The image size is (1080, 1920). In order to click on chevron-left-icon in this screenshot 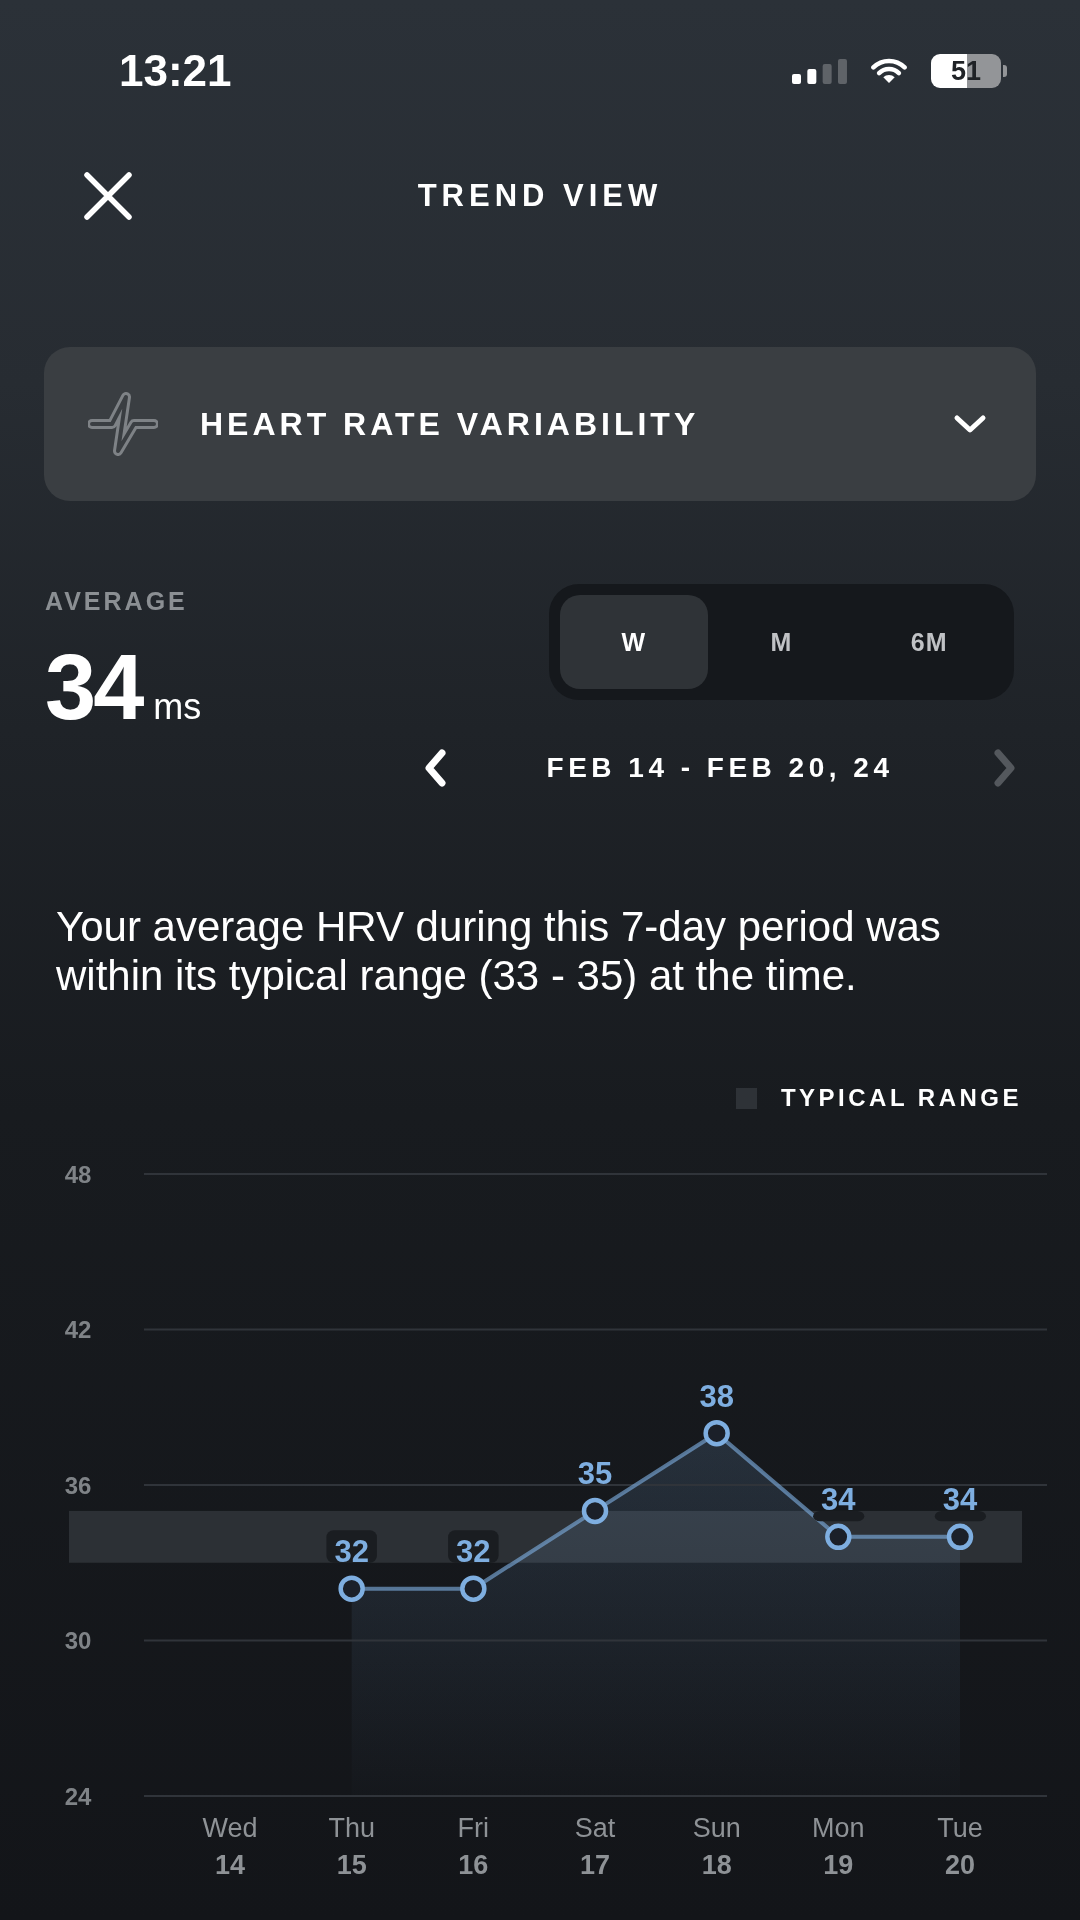, I will do `click(435, 768)`.